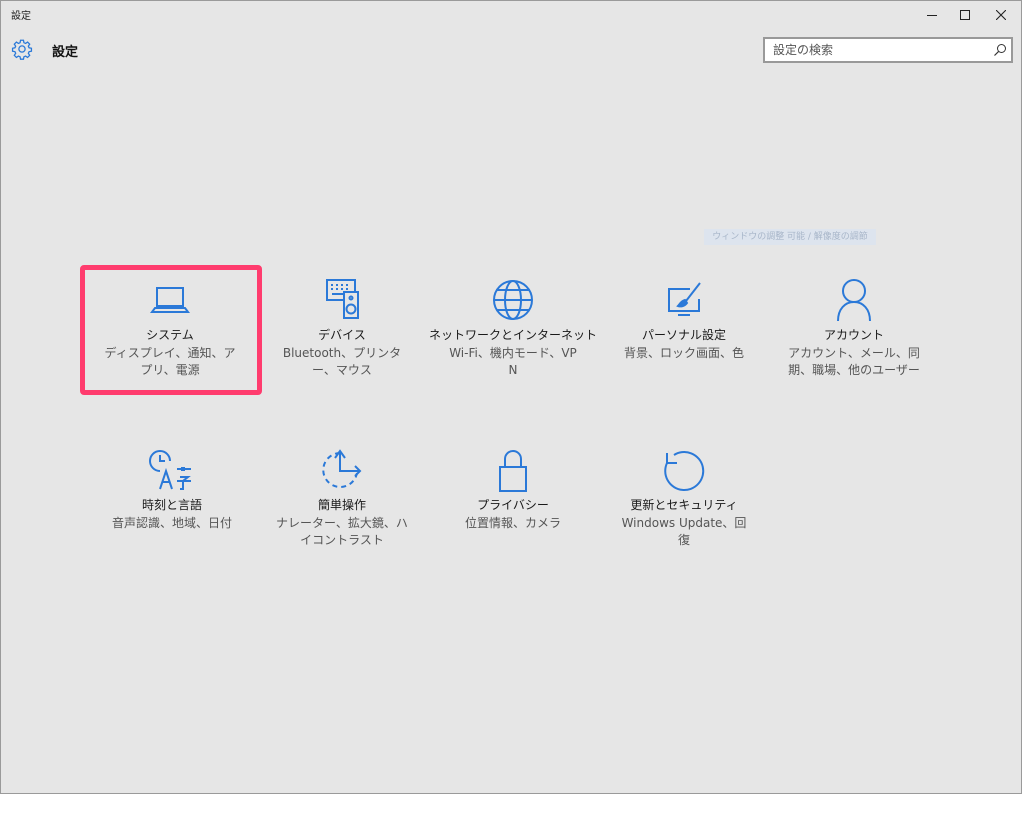 This screenshot has height=818, width=1024. Describe the element at coordinates (171, 523) in the screenshot. I see `tile-description: 音声認識、地域、日付` at that location.